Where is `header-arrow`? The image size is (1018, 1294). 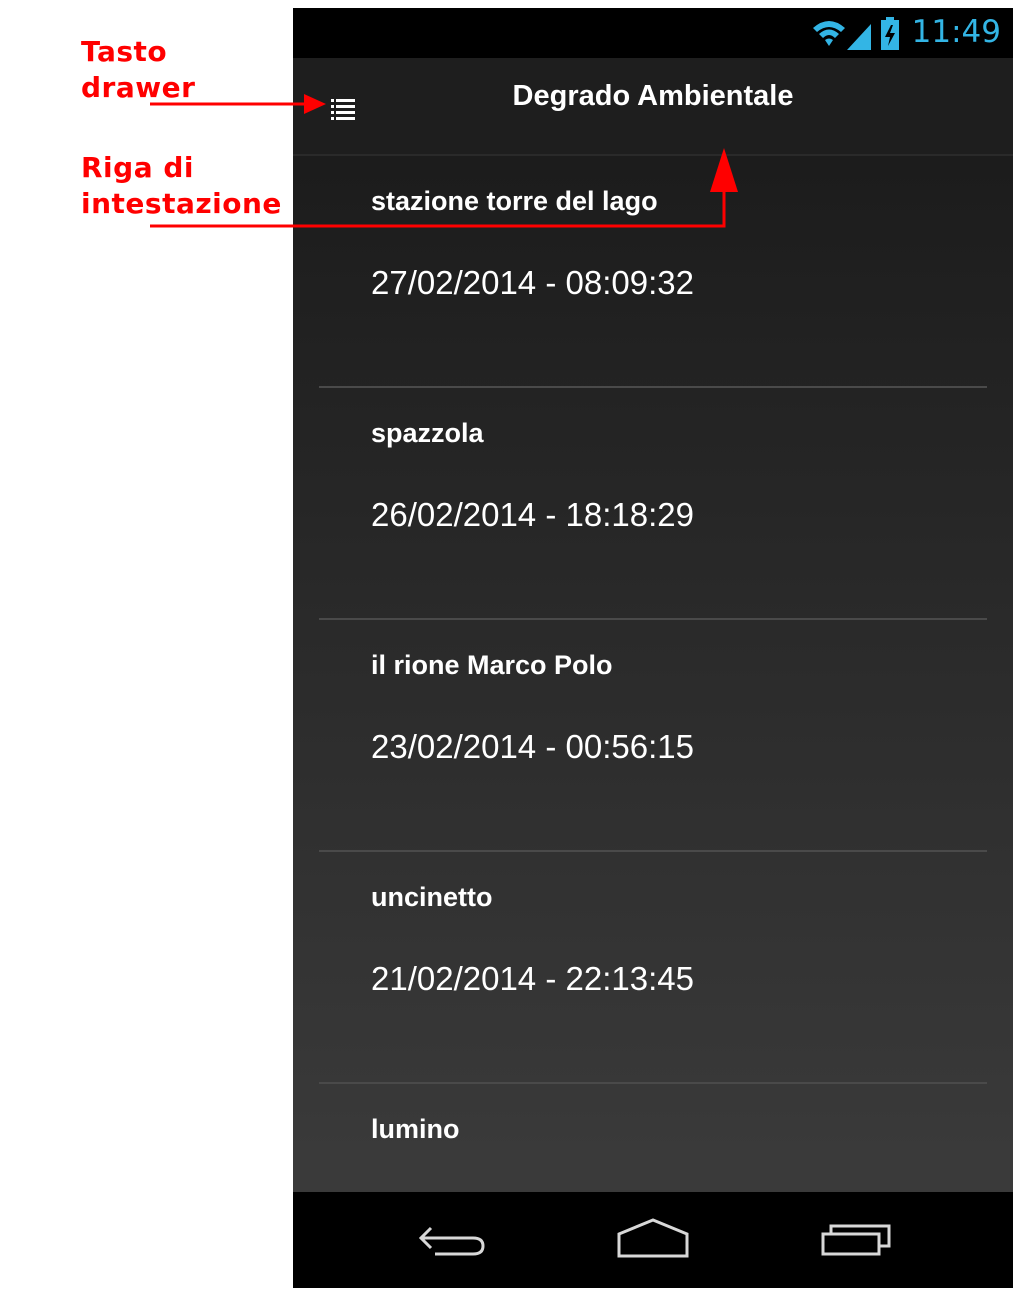
header-arrow is located at coordinates (444, 188).